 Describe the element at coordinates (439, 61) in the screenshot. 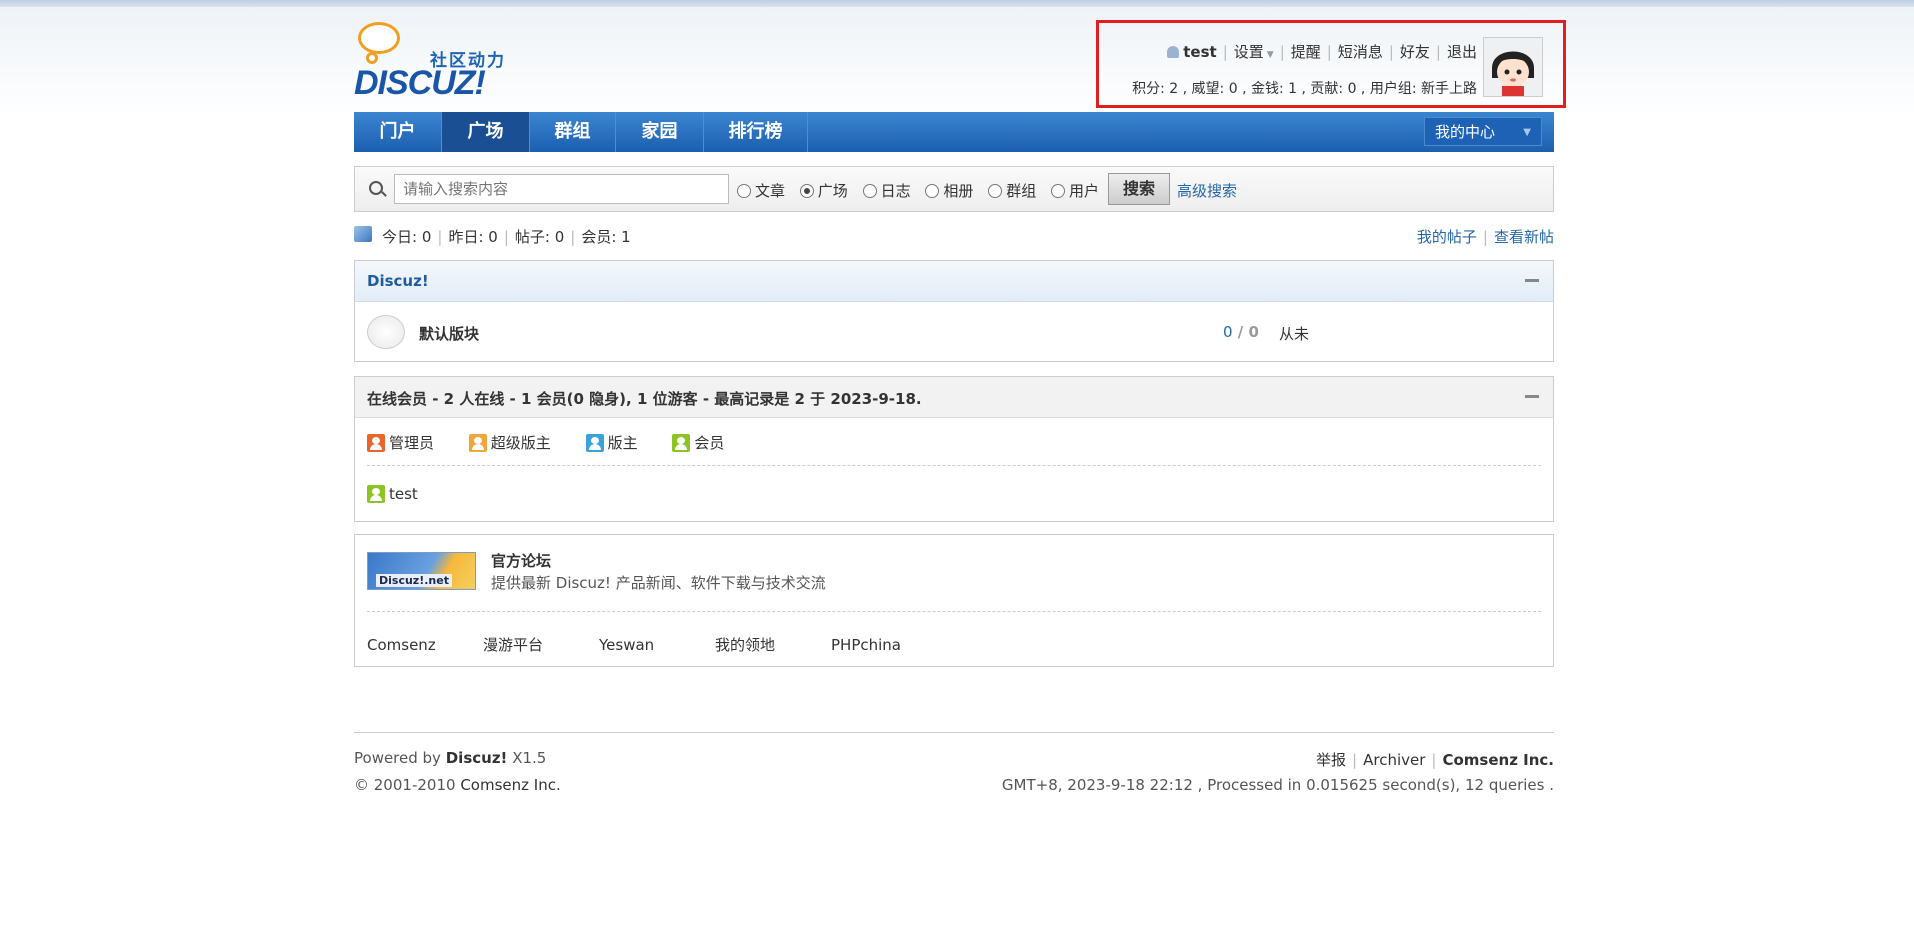

I see `site-logo: 社区动力 DISCUZ!` at that location.